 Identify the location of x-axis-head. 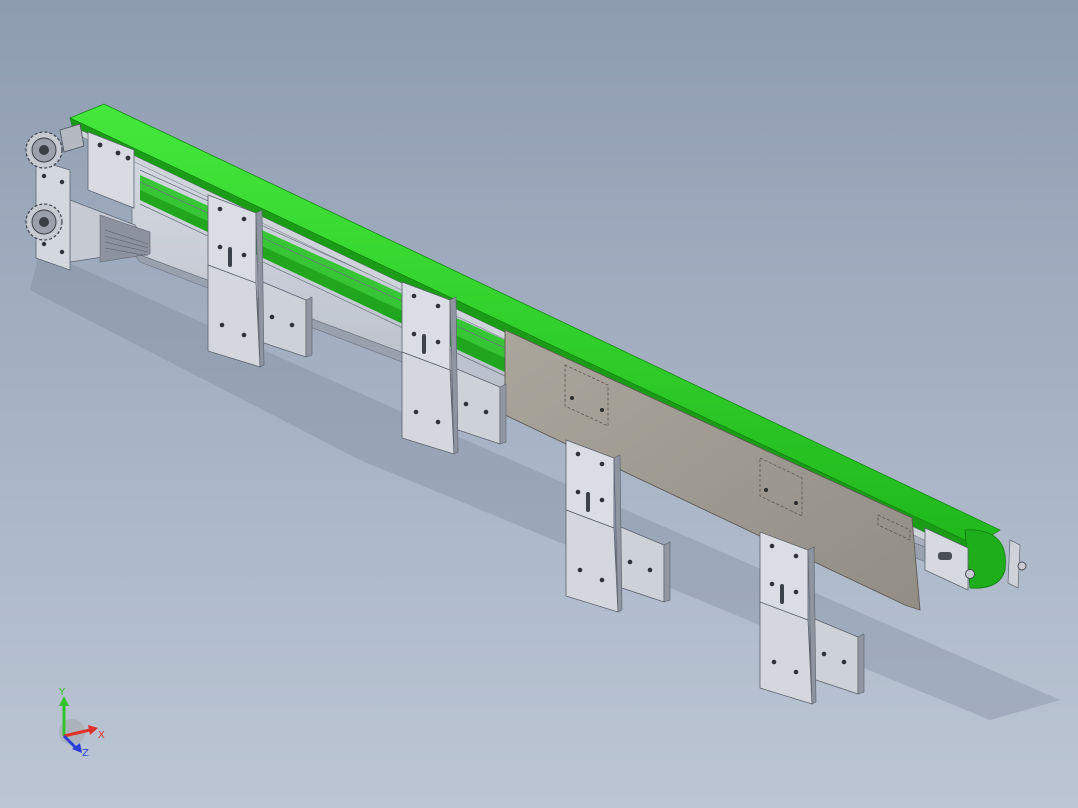
(93, 730).